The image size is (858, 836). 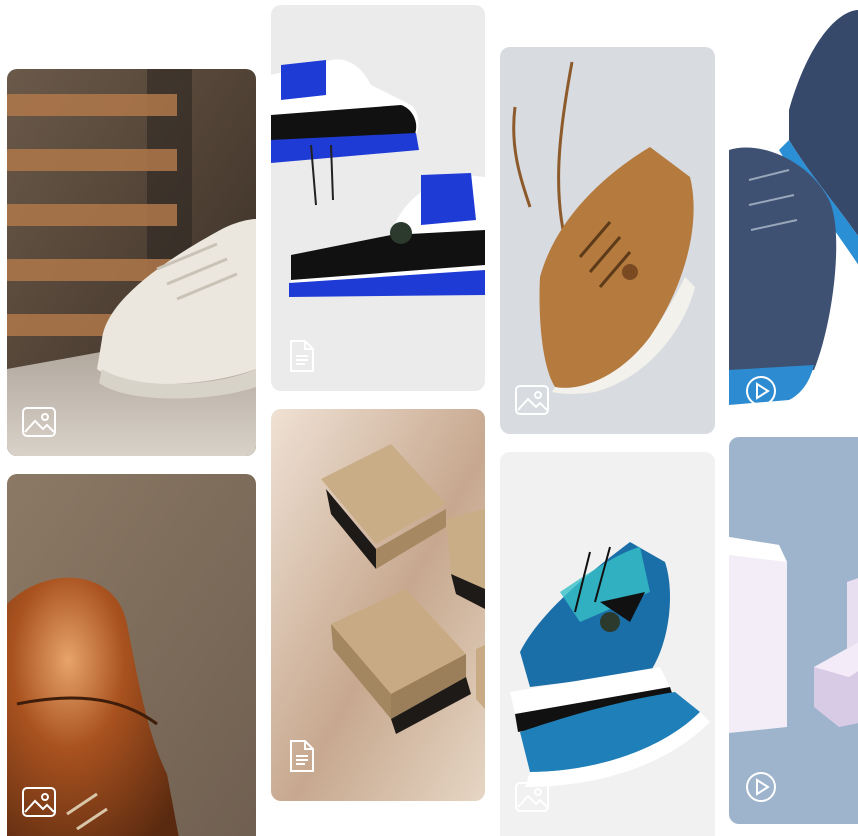 I want to click on tan-sneaker-photo, so click(x=607, y=240).